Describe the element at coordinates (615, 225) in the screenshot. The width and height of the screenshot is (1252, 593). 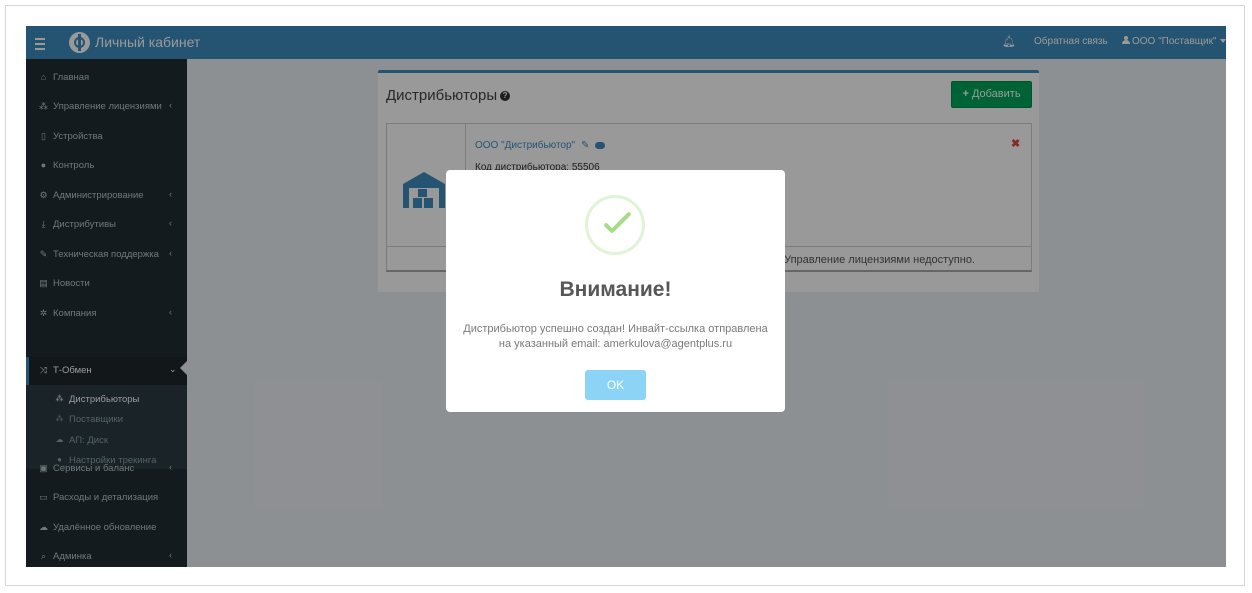
I see `success-check-icon` at that location.